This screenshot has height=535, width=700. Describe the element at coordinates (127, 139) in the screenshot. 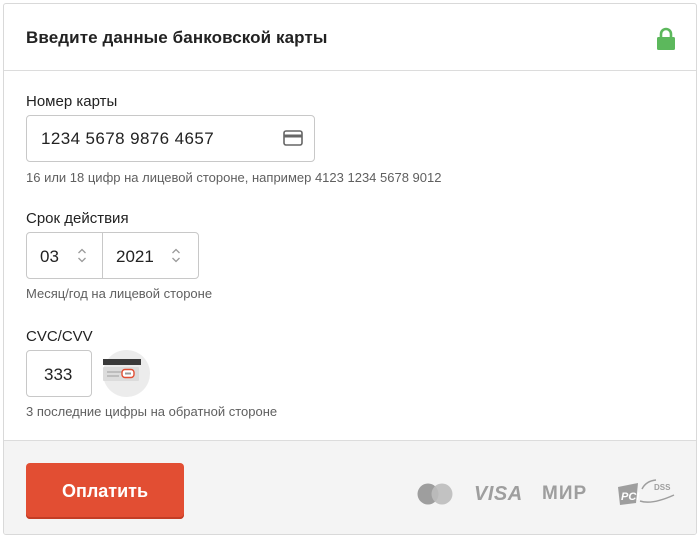

I see `card-number-value: 1234 5678 9876 4657` at that location.